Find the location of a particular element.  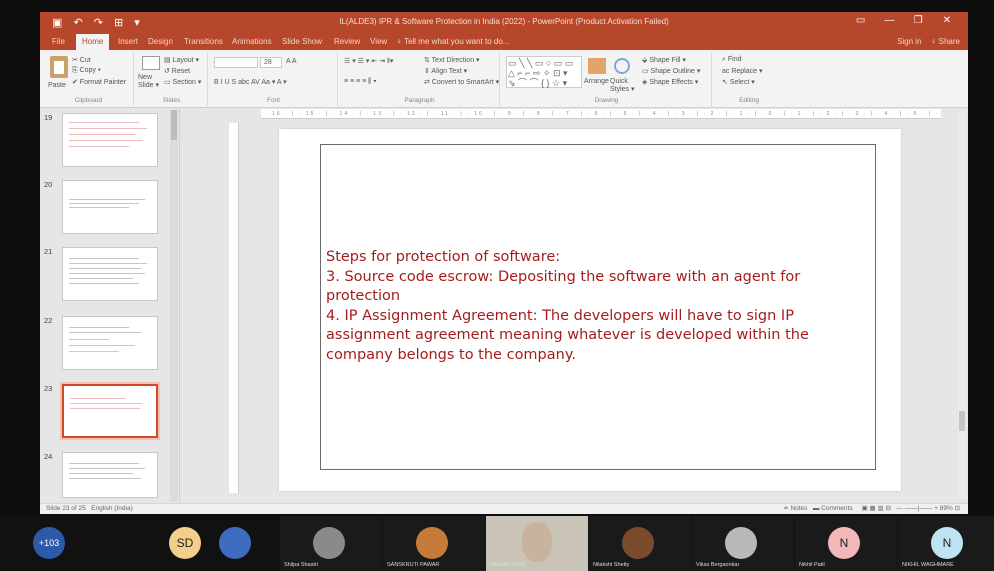

participant-tile: Vikas Bergaonkar is located at coordinates (743, 543).